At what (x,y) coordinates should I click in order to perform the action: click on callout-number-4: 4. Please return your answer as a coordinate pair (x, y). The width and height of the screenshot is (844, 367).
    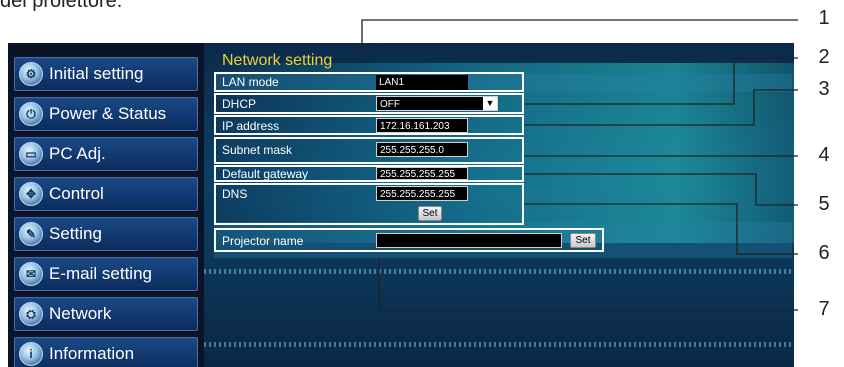
    Looking at the image, I should click on (824, 155).